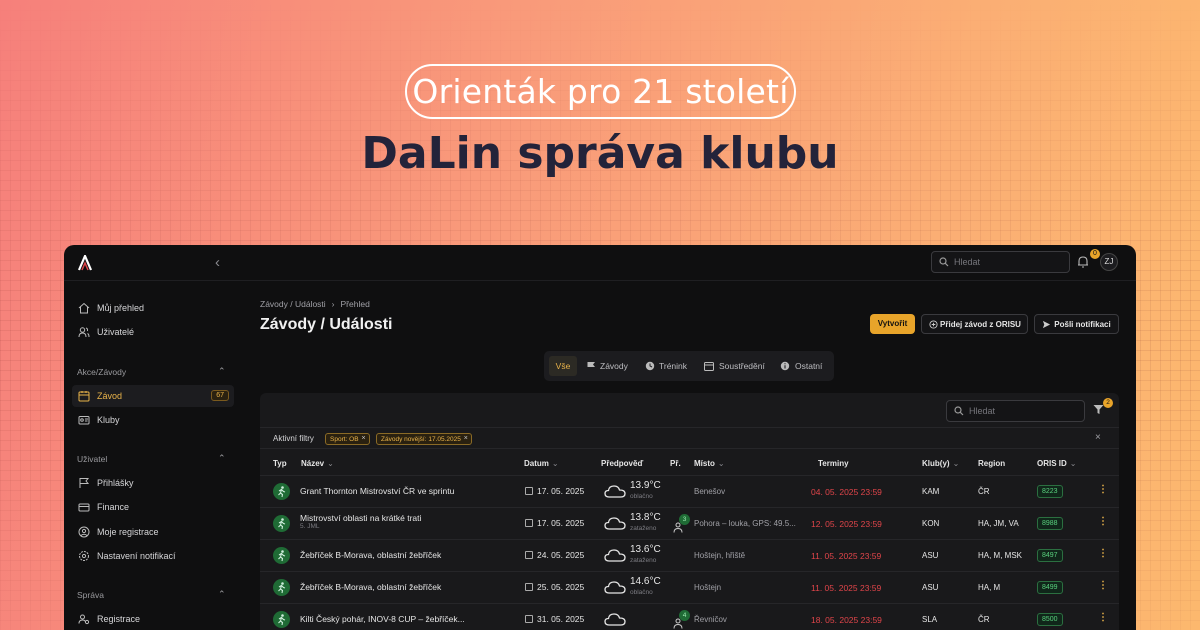  What do you see at coordinates (600, 153) in the screenshot?
I see `hero-title: DaLin správa klubu` at bounding box center [600, 153].